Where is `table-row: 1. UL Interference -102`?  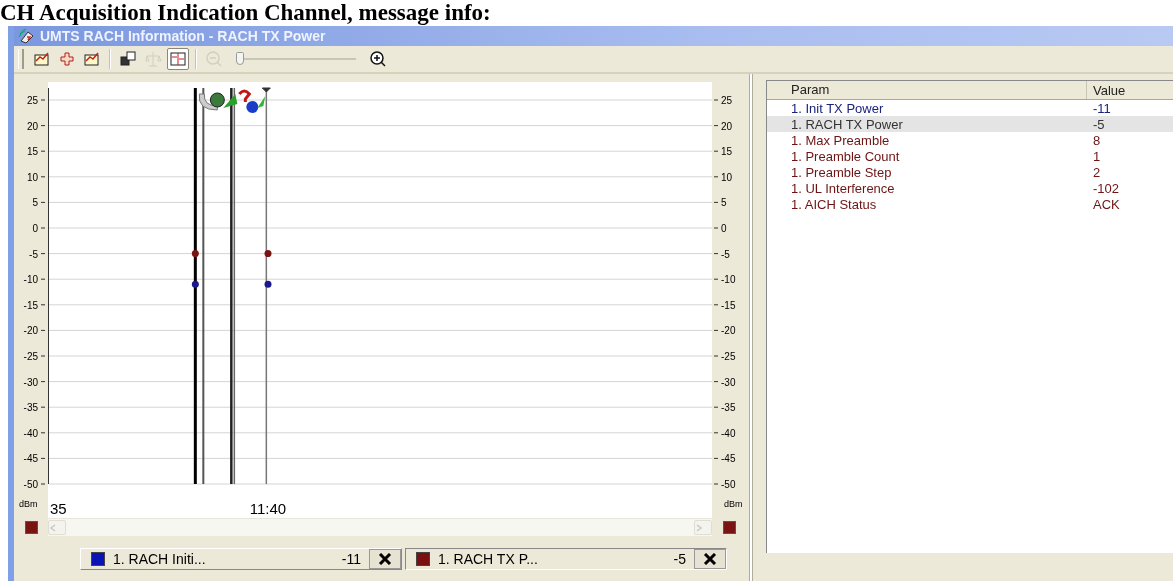
table-row: 1. UL Interference -102 is located at coordinates (970, 188).